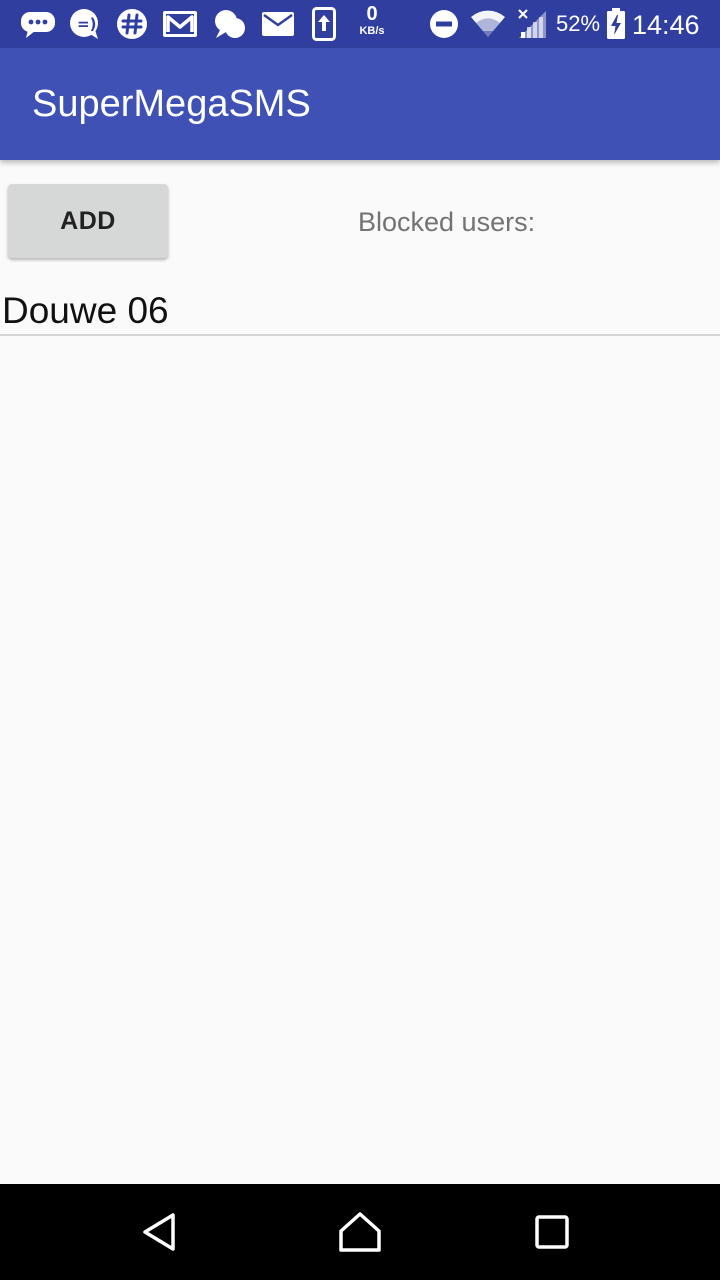  Describe the element at coordinates (616, 24) in the screenshot. I see `battery-charging-icon` at that location.